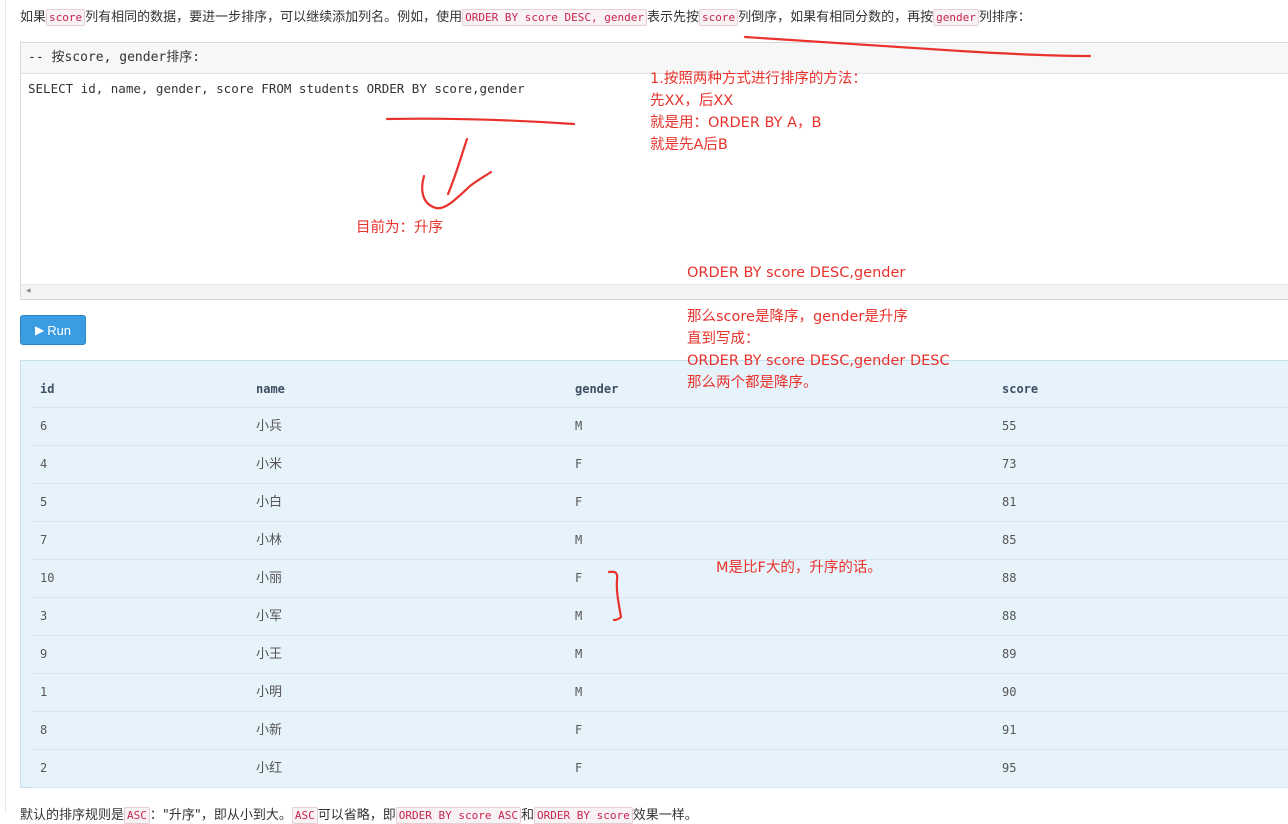 The width and height of the screenshot is (1288, 824). What do you see at coordinates (44, 616) in the screenshot?
I see `cell-id: 3` at bounding box center [44, 616].